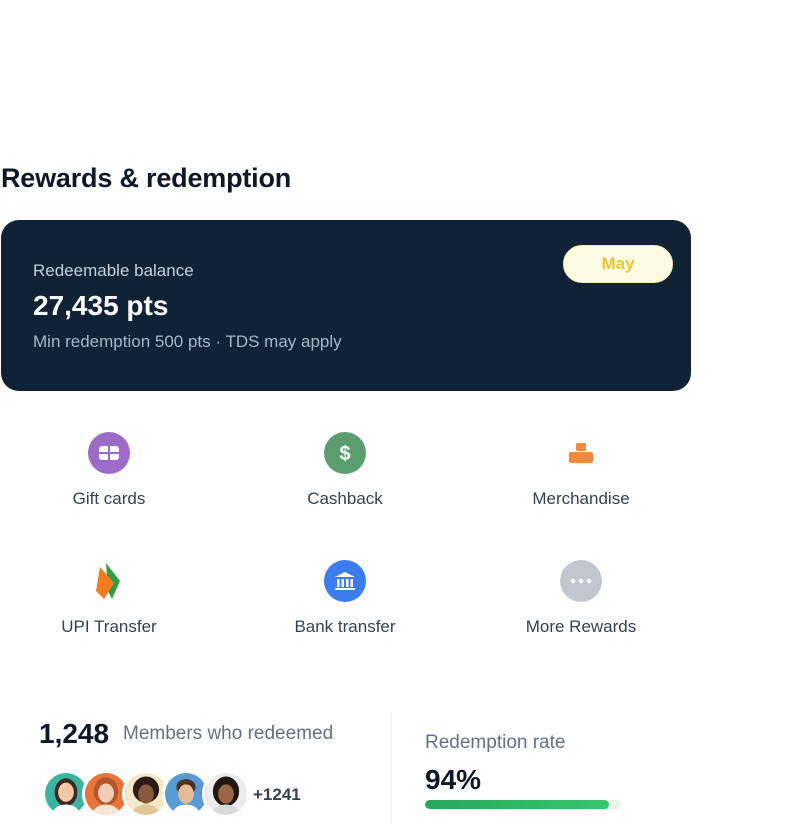 The image size is (790, 839). Describe the element at coordinates (345, 498) in the screenshot. I see `option-label: Cashback` at that location.